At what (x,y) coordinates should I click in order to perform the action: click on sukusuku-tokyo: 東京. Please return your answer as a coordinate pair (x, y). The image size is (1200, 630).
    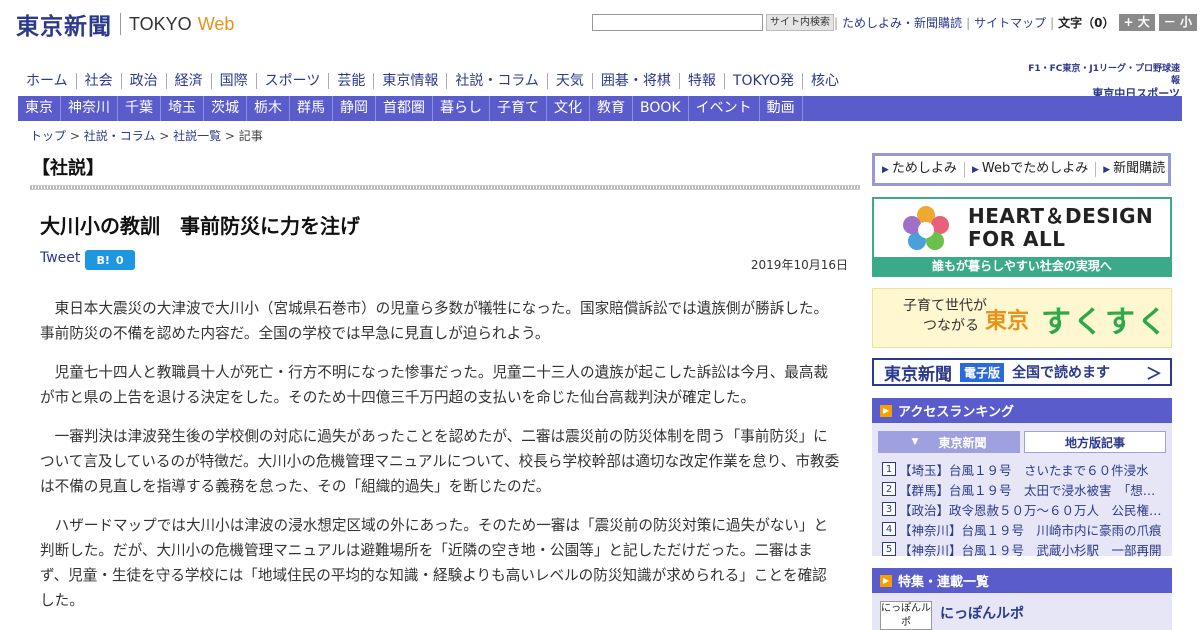
    Looking at the image, I should click on (1007, 321).